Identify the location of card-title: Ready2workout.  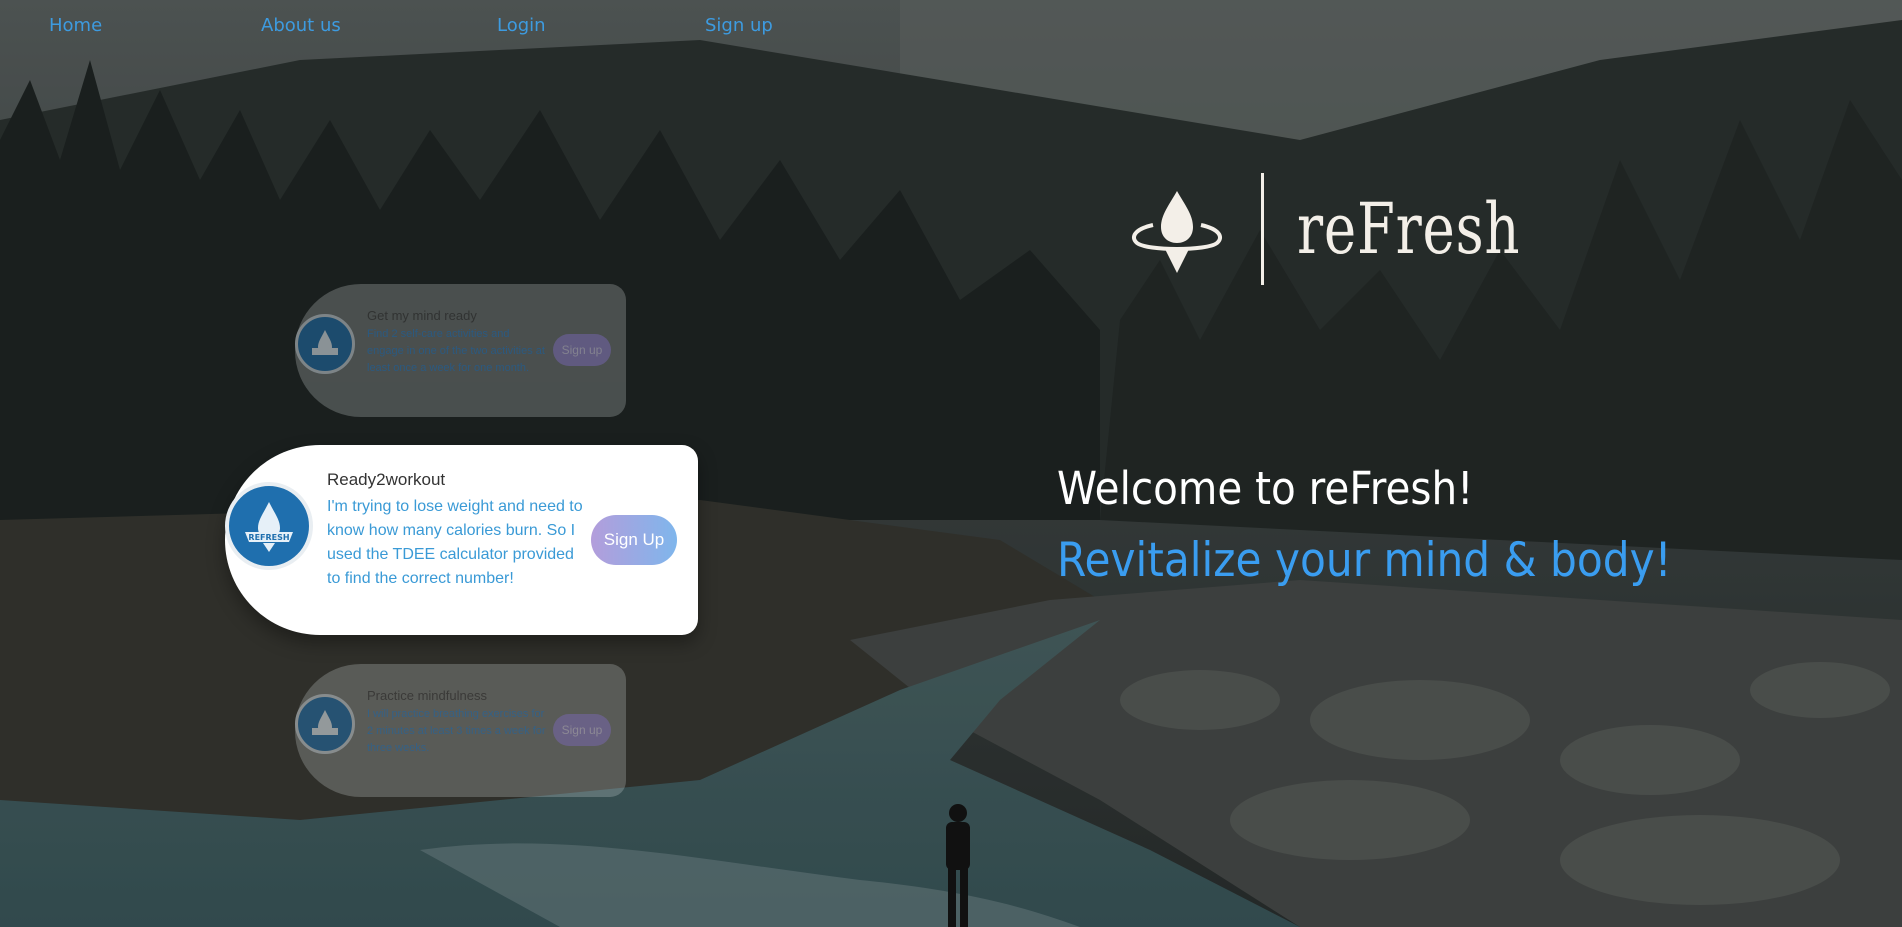
(386, 479).